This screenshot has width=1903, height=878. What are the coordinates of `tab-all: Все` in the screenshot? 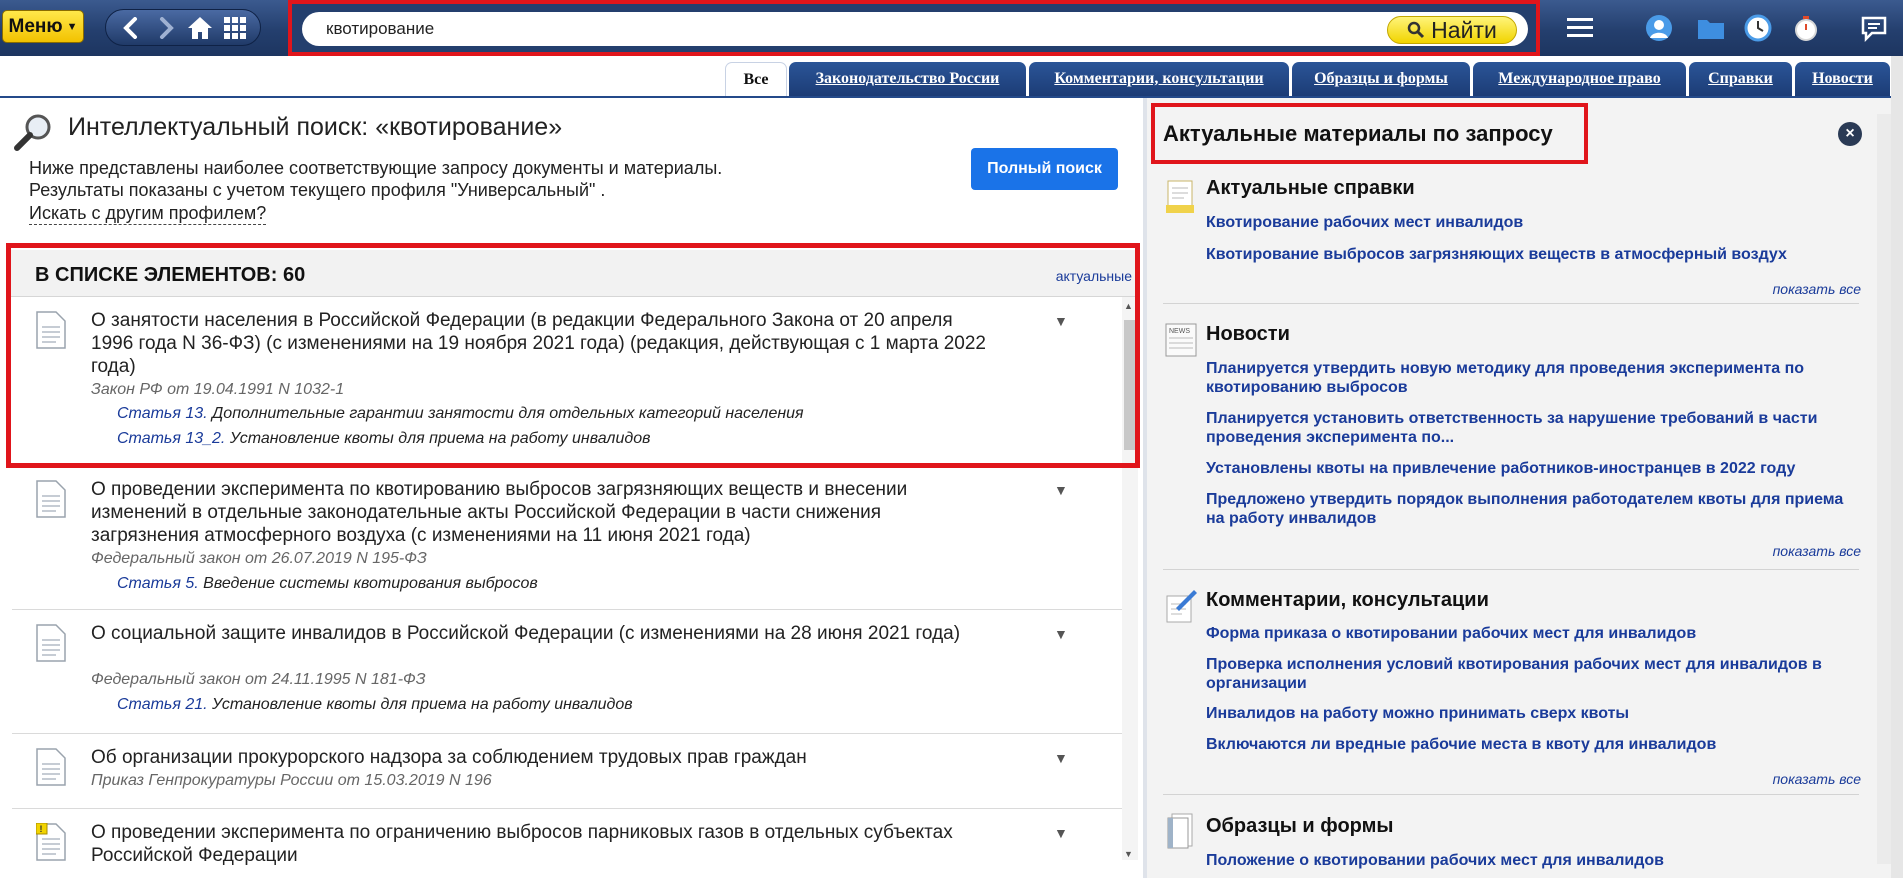 It's located at (756, 79).